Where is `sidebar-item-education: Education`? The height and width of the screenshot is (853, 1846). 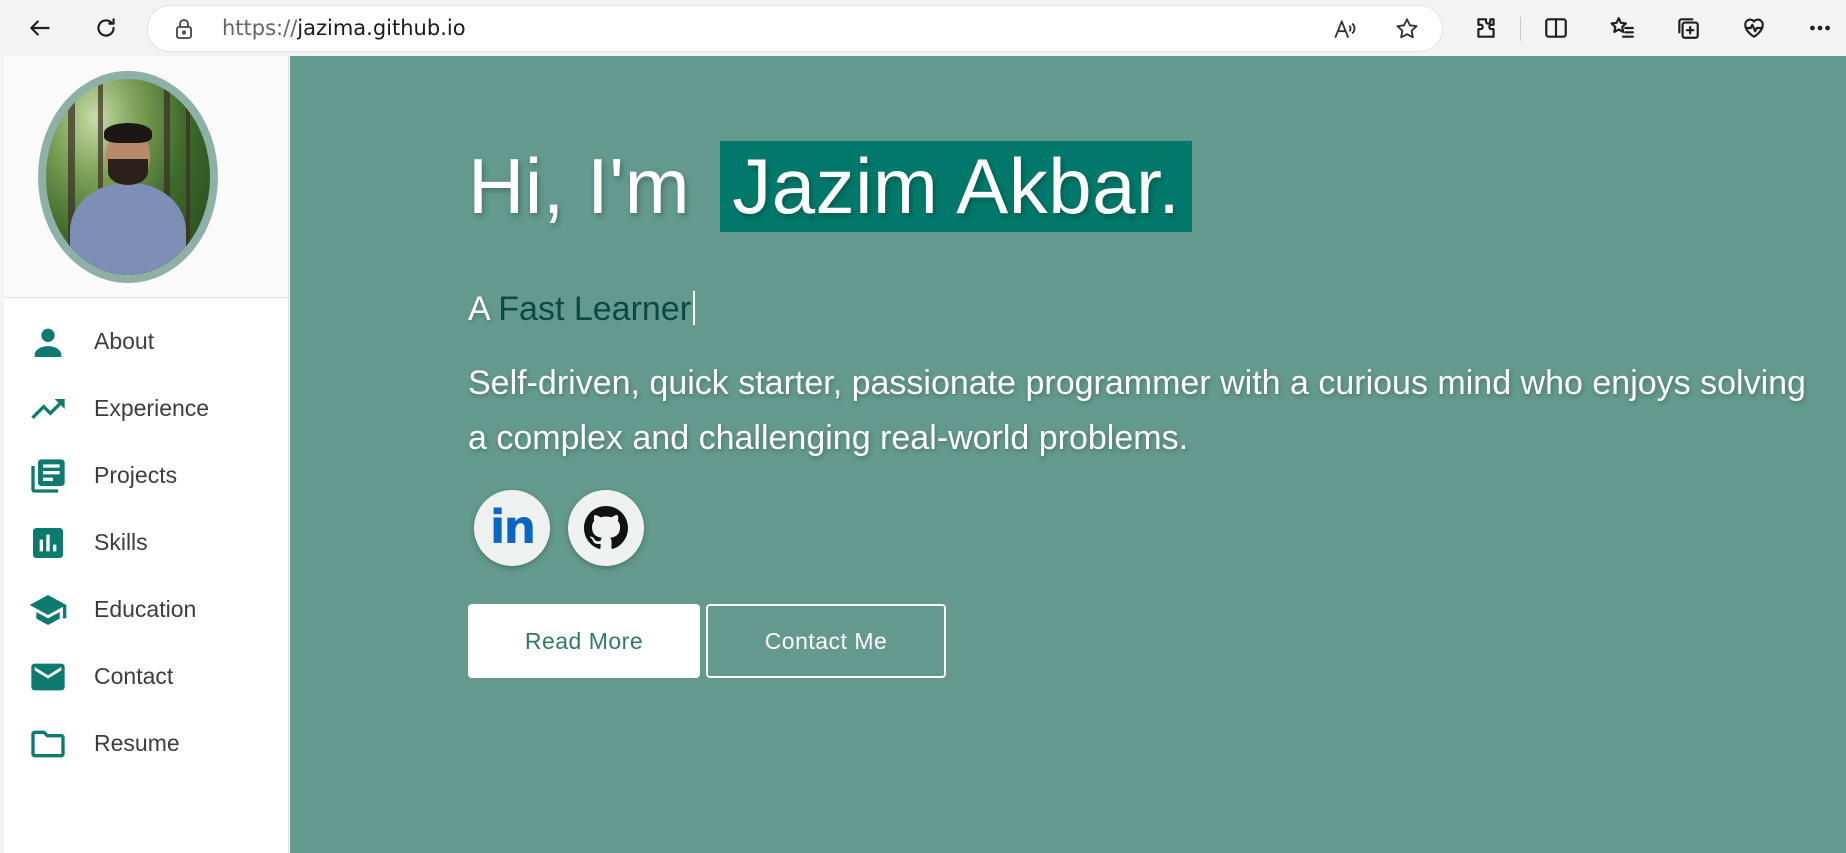 sidebar-item-education: Education is located at coordinates (146, 609).